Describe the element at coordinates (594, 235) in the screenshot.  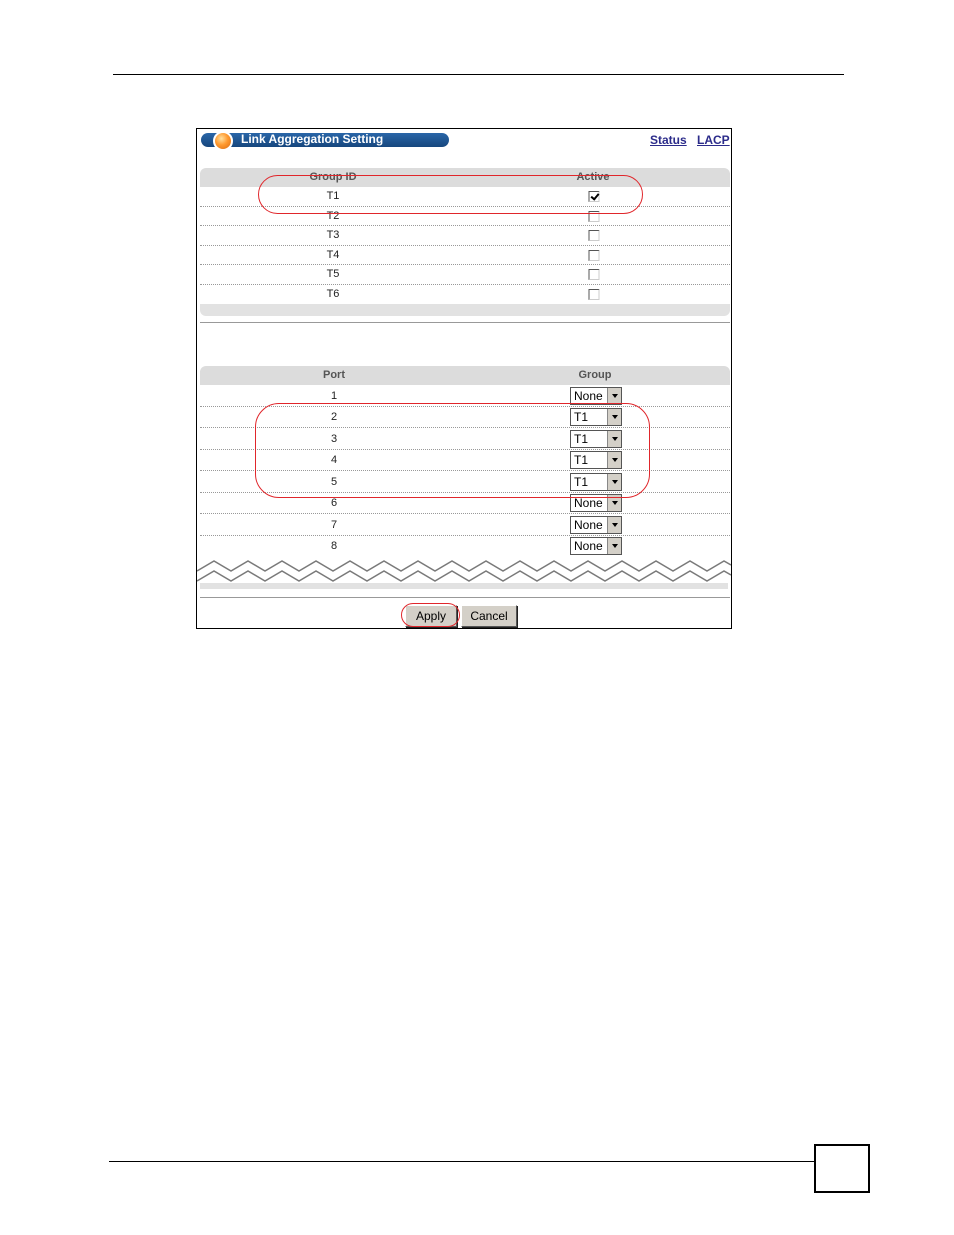
I see `active-checkbox-t3` at that location.